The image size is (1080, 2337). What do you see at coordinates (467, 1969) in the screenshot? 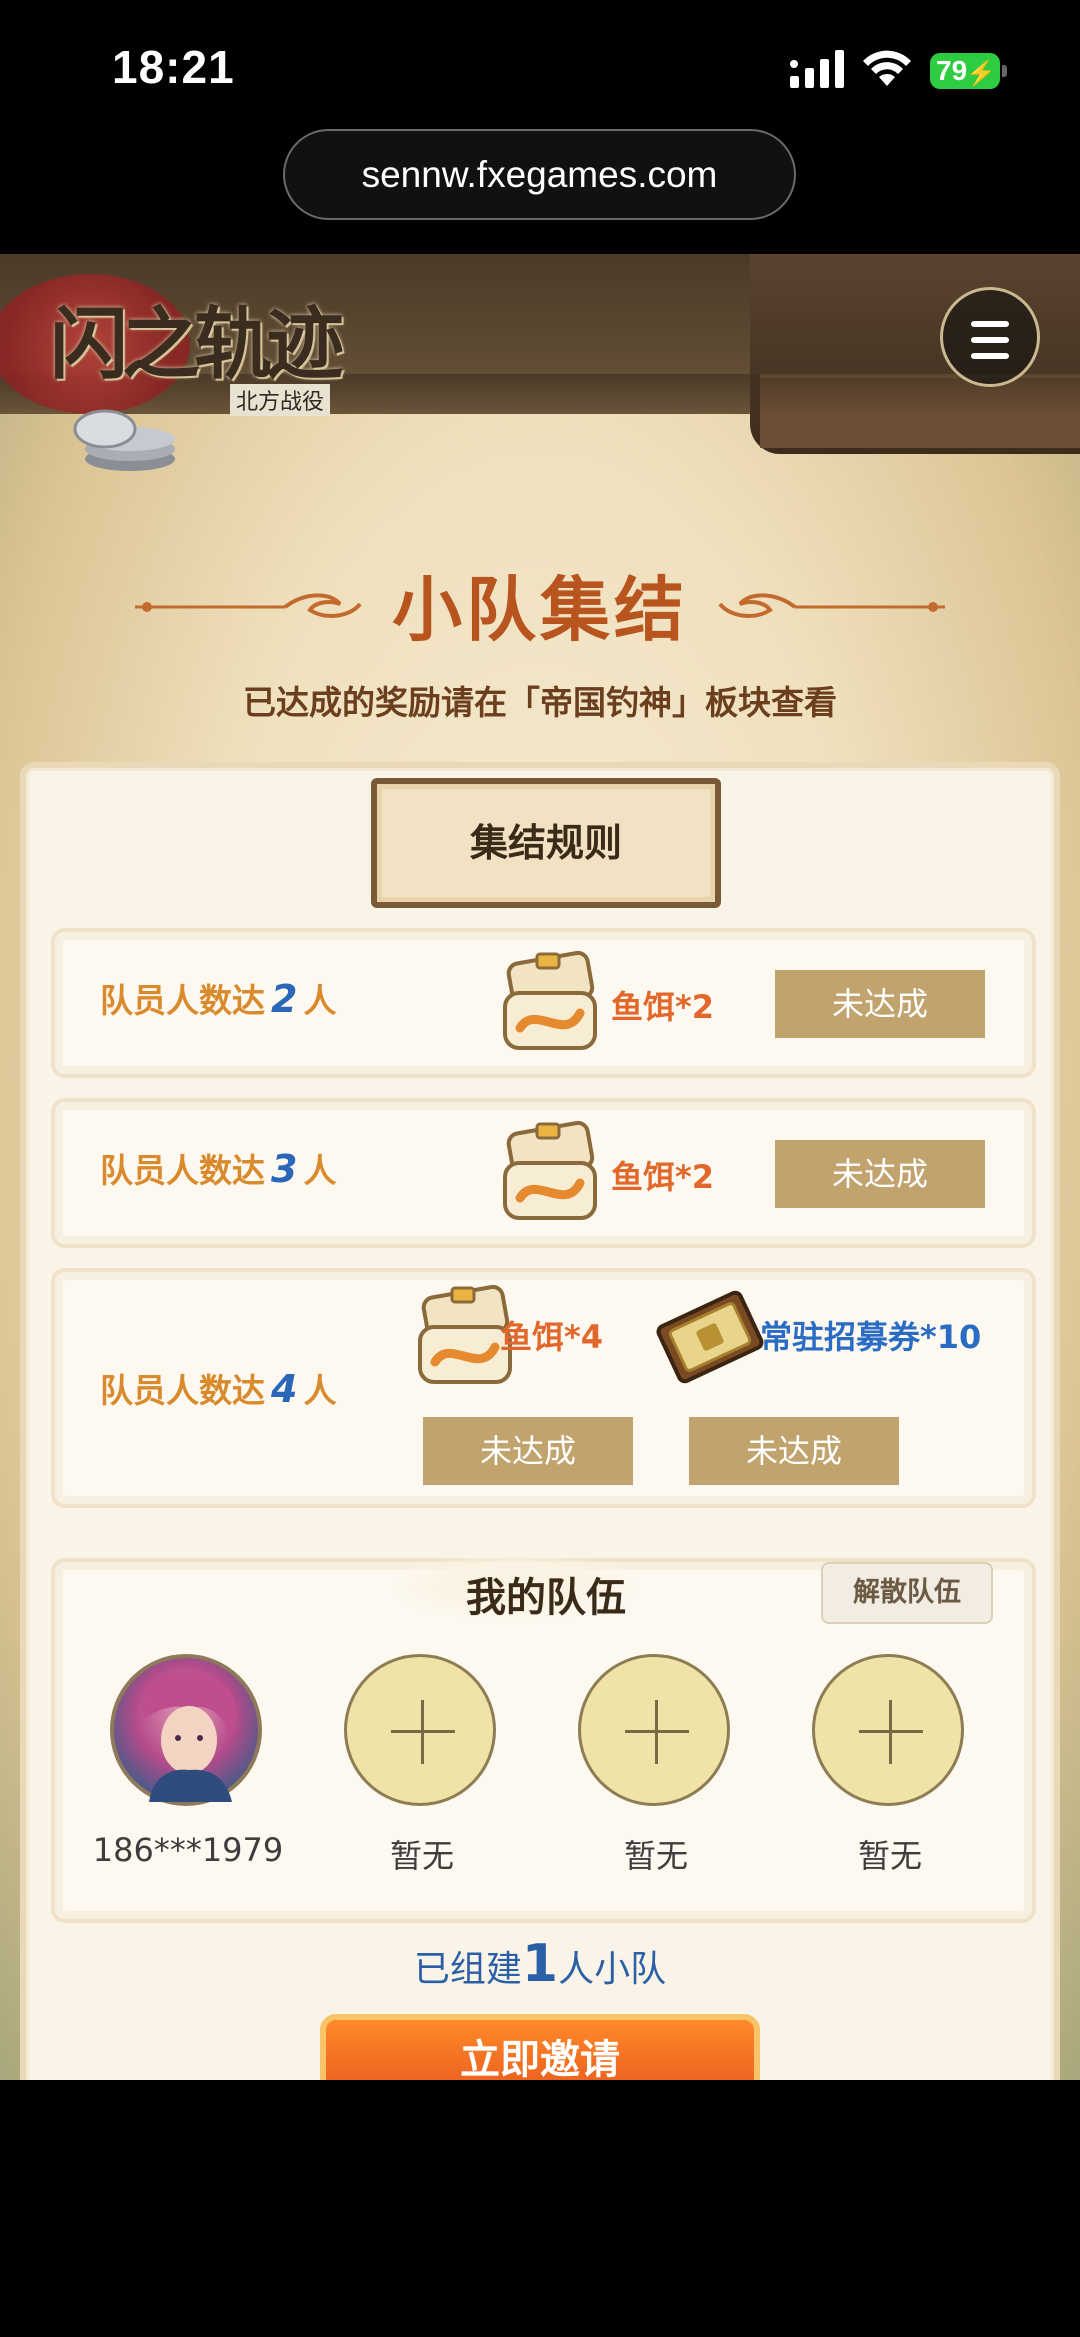
I see `summary-prefix: 已组建` at bounding box center [467, 1969].